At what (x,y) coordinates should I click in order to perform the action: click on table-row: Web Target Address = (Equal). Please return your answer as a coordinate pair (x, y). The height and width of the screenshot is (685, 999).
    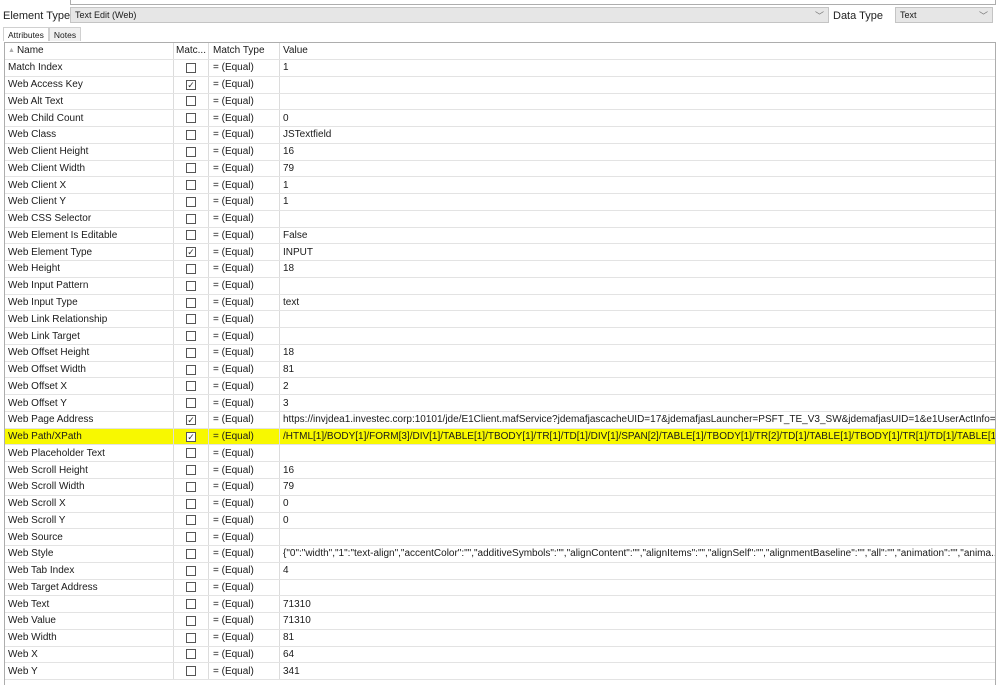
    Looking at the image, I should click on (500, 588).